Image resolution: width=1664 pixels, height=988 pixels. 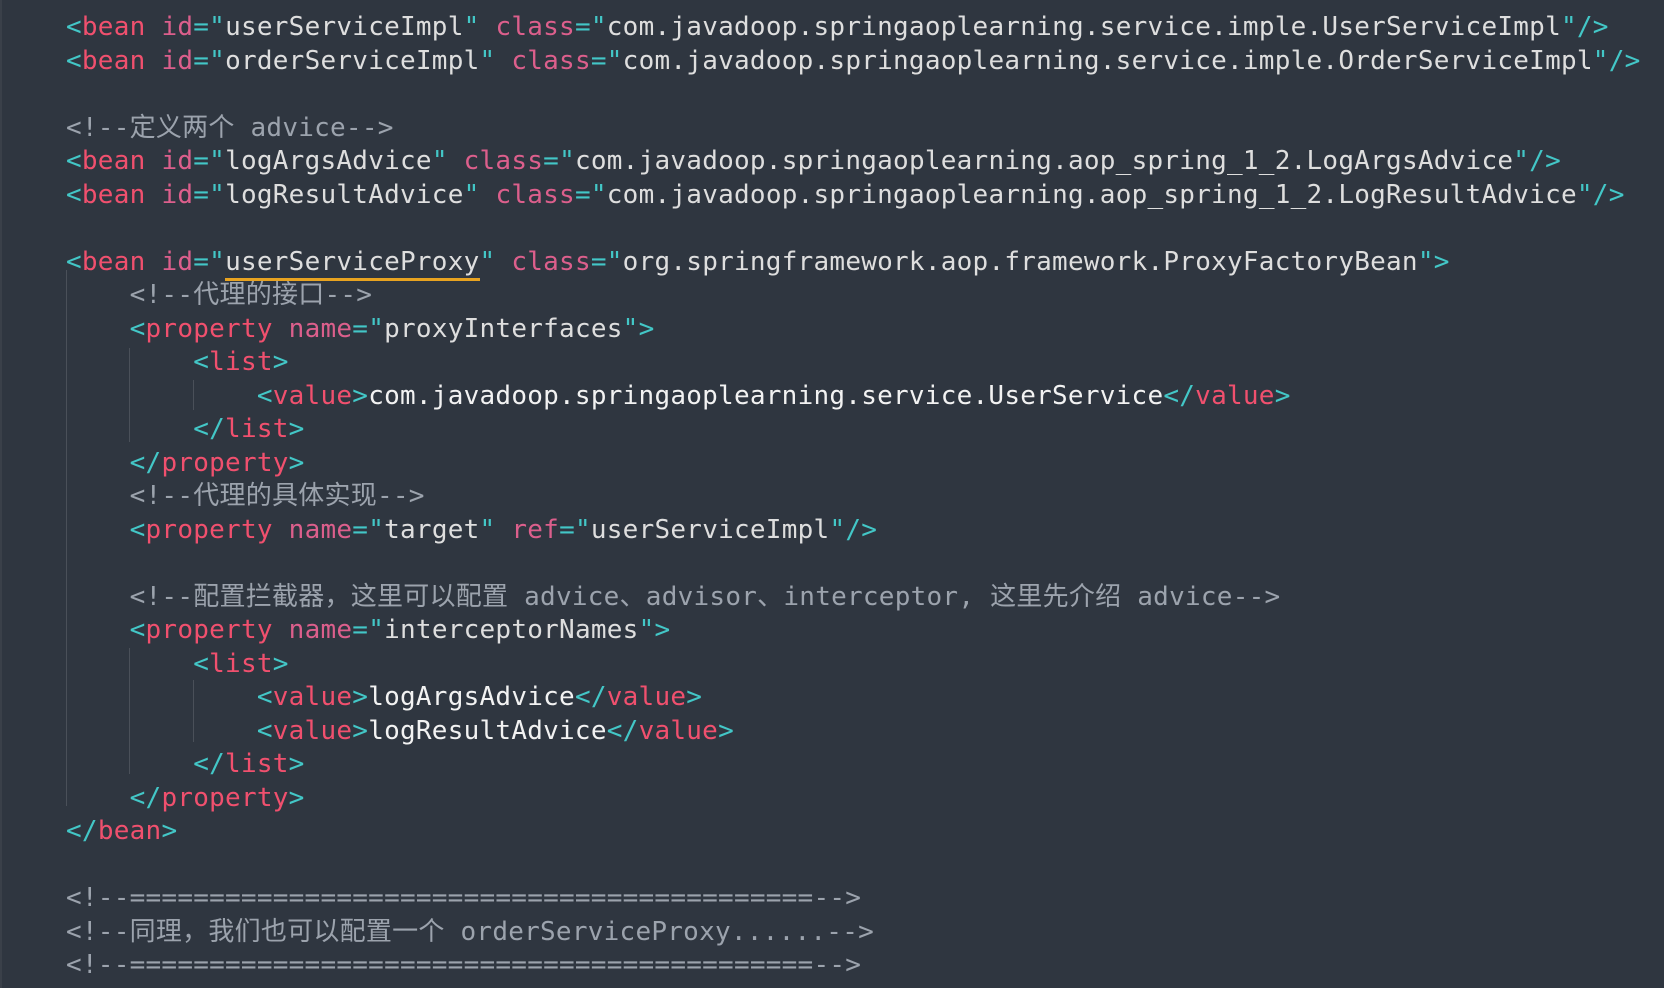 I want to click on code-line: <property name="proxyInterfaces">, so click(x=360, y=329).